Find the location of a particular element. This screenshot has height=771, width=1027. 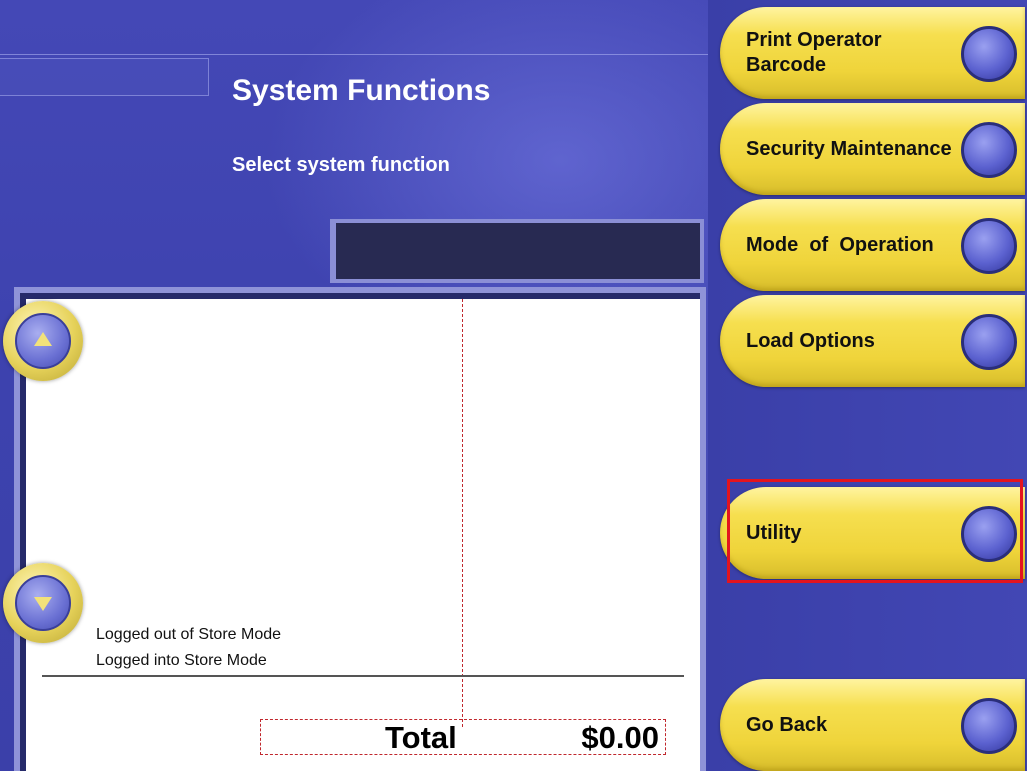

triangle-up-icon is located at coordinates (43, 339).